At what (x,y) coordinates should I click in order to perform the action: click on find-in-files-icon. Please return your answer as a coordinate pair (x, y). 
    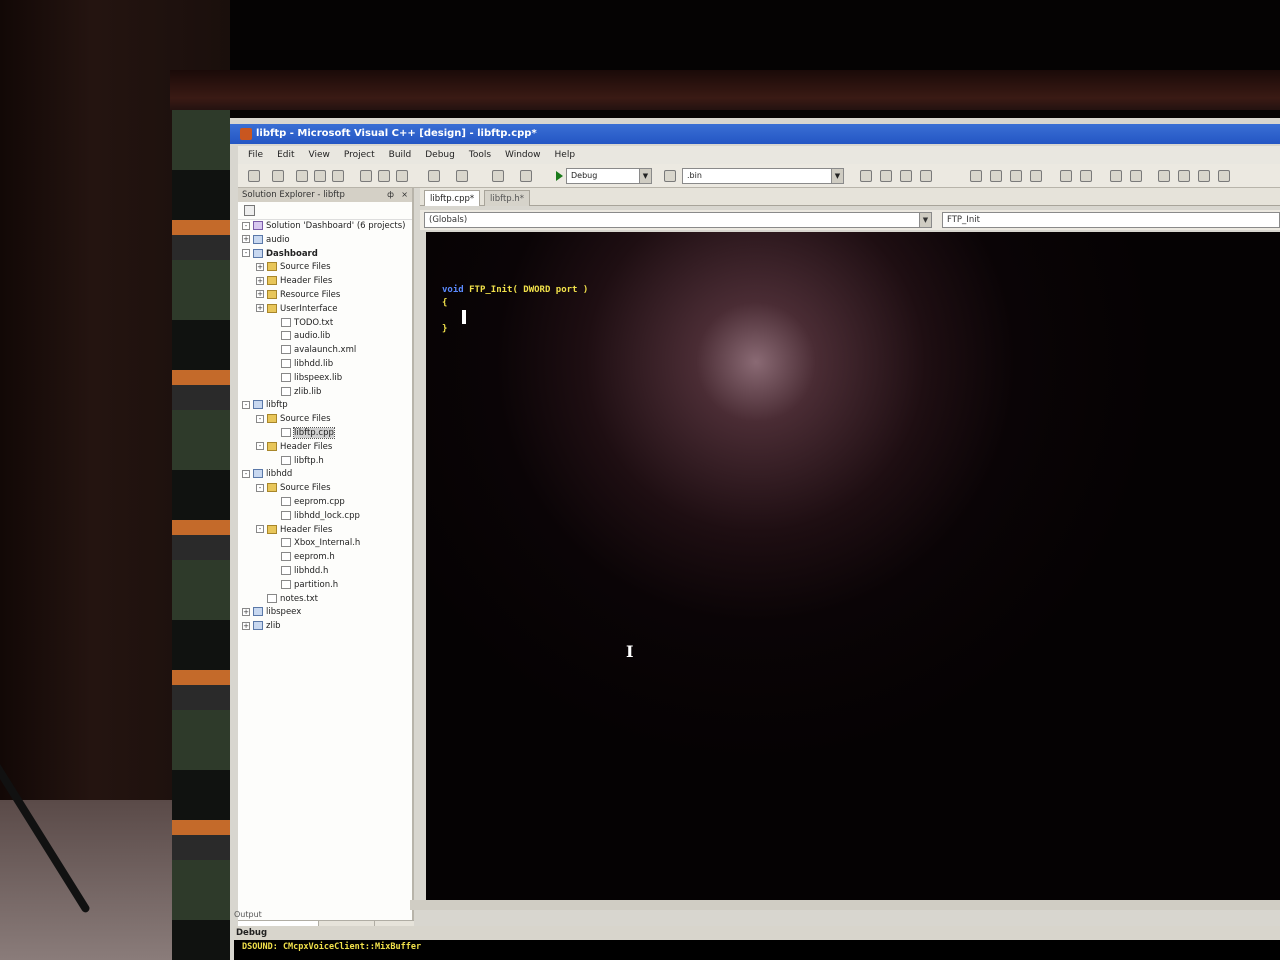
    Looking at the image, I should click on (670, 176).